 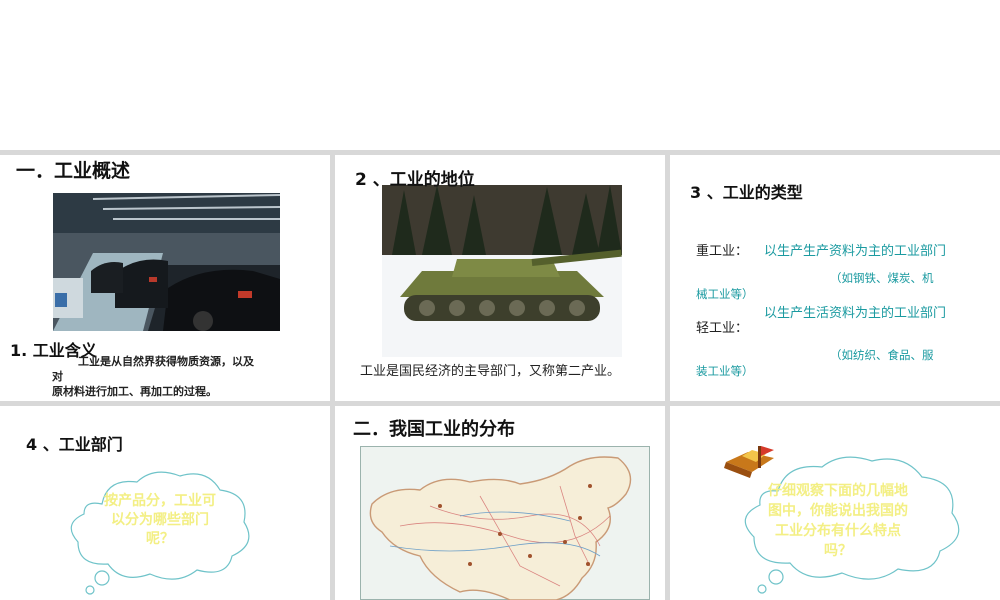 I want to click on car-factory-photo, so click(x=166, y=262).